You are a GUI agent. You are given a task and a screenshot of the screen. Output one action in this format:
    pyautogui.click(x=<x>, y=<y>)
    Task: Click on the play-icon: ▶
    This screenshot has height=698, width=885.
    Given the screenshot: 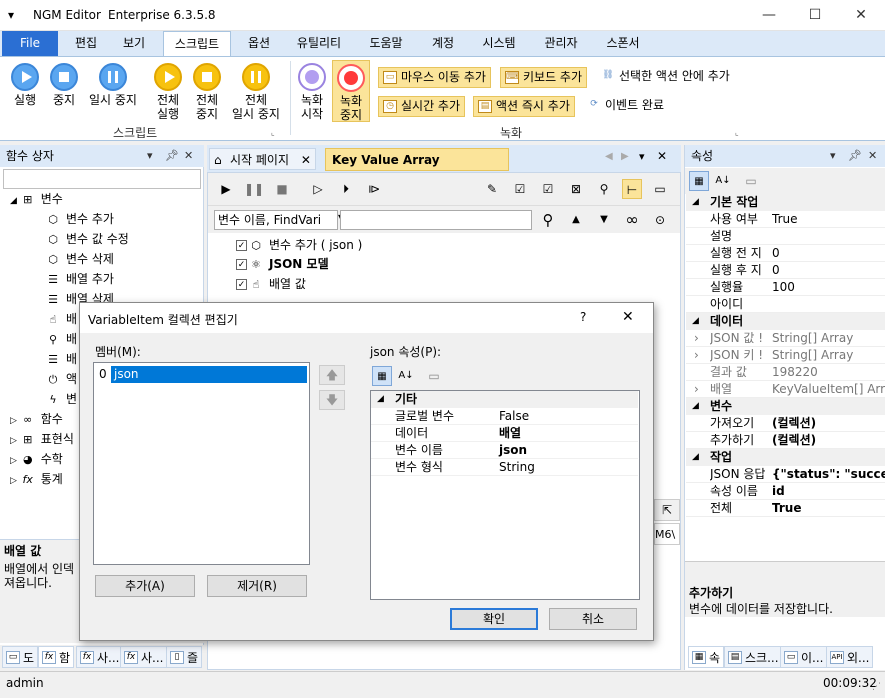 What is the action you would take?
    pyautogui.click(x=226, y=189)
    